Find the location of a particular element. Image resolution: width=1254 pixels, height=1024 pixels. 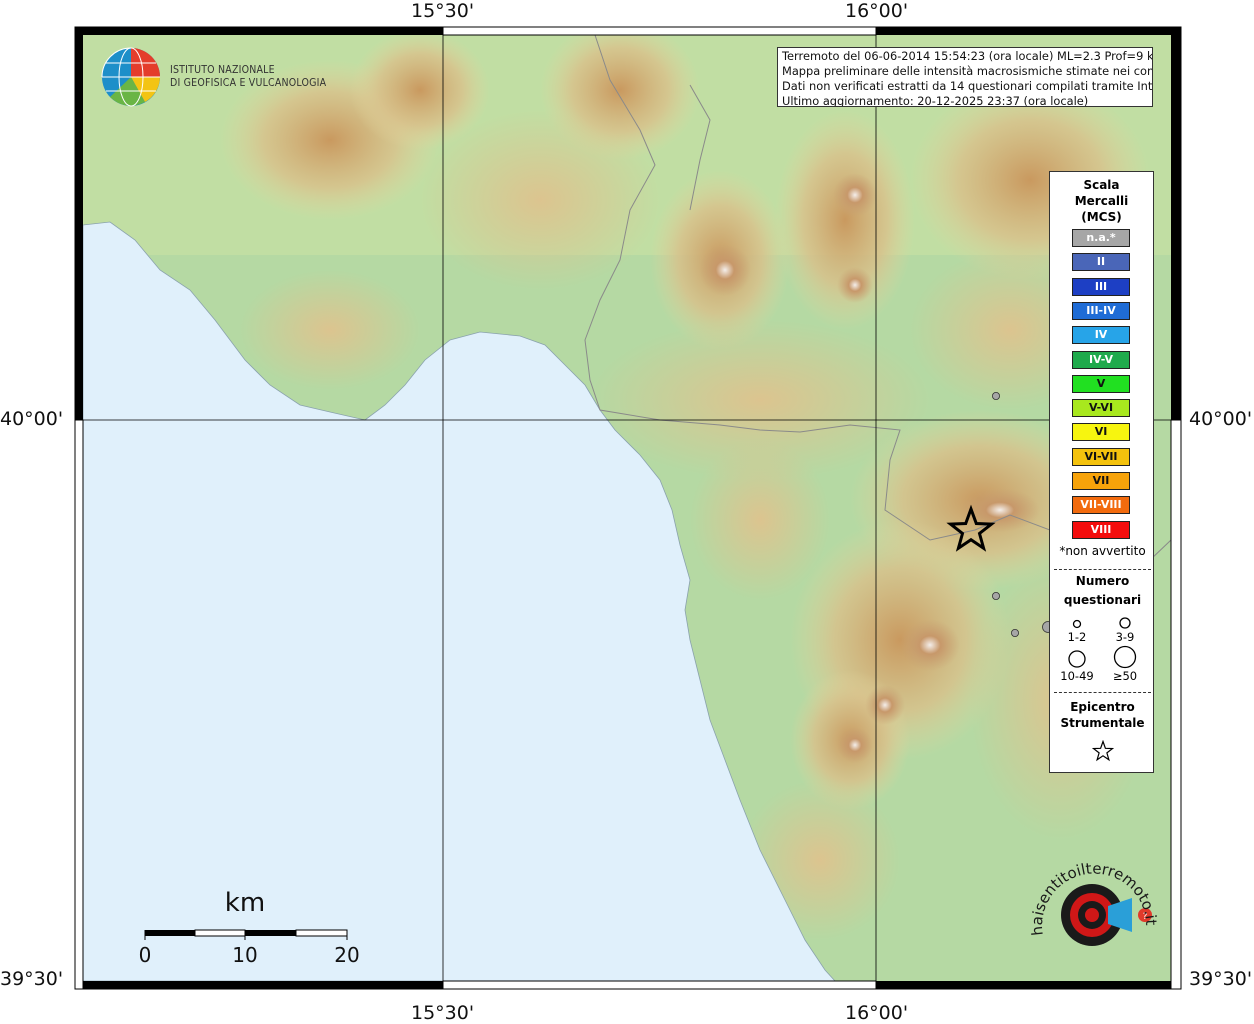

mcs-swatch: n.a.* is located at coordinates (1101, 238).